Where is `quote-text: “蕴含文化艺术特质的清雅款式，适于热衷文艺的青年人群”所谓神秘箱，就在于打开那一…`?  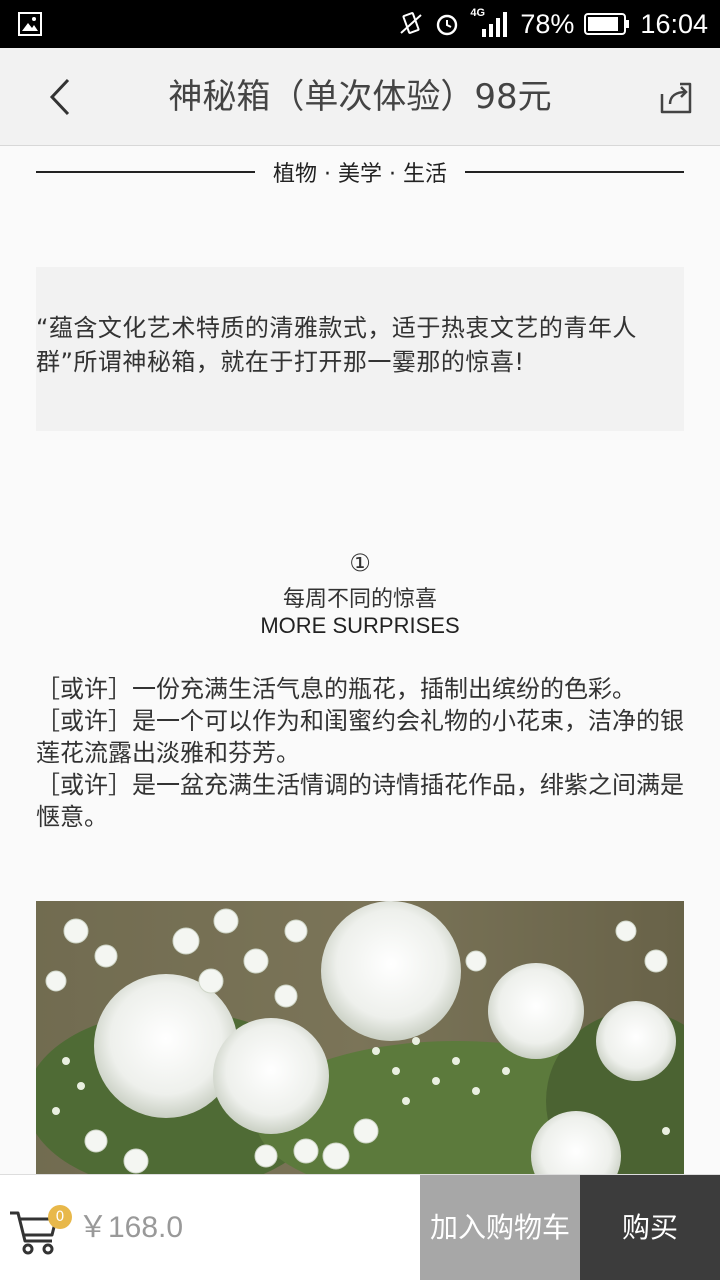
quote-text: “蕴含文化艺术特质的清雅款式，适于热衷文艺的青年人群”所谓神秘箱，就在于打开那一… is located at coordinates (336, 345).